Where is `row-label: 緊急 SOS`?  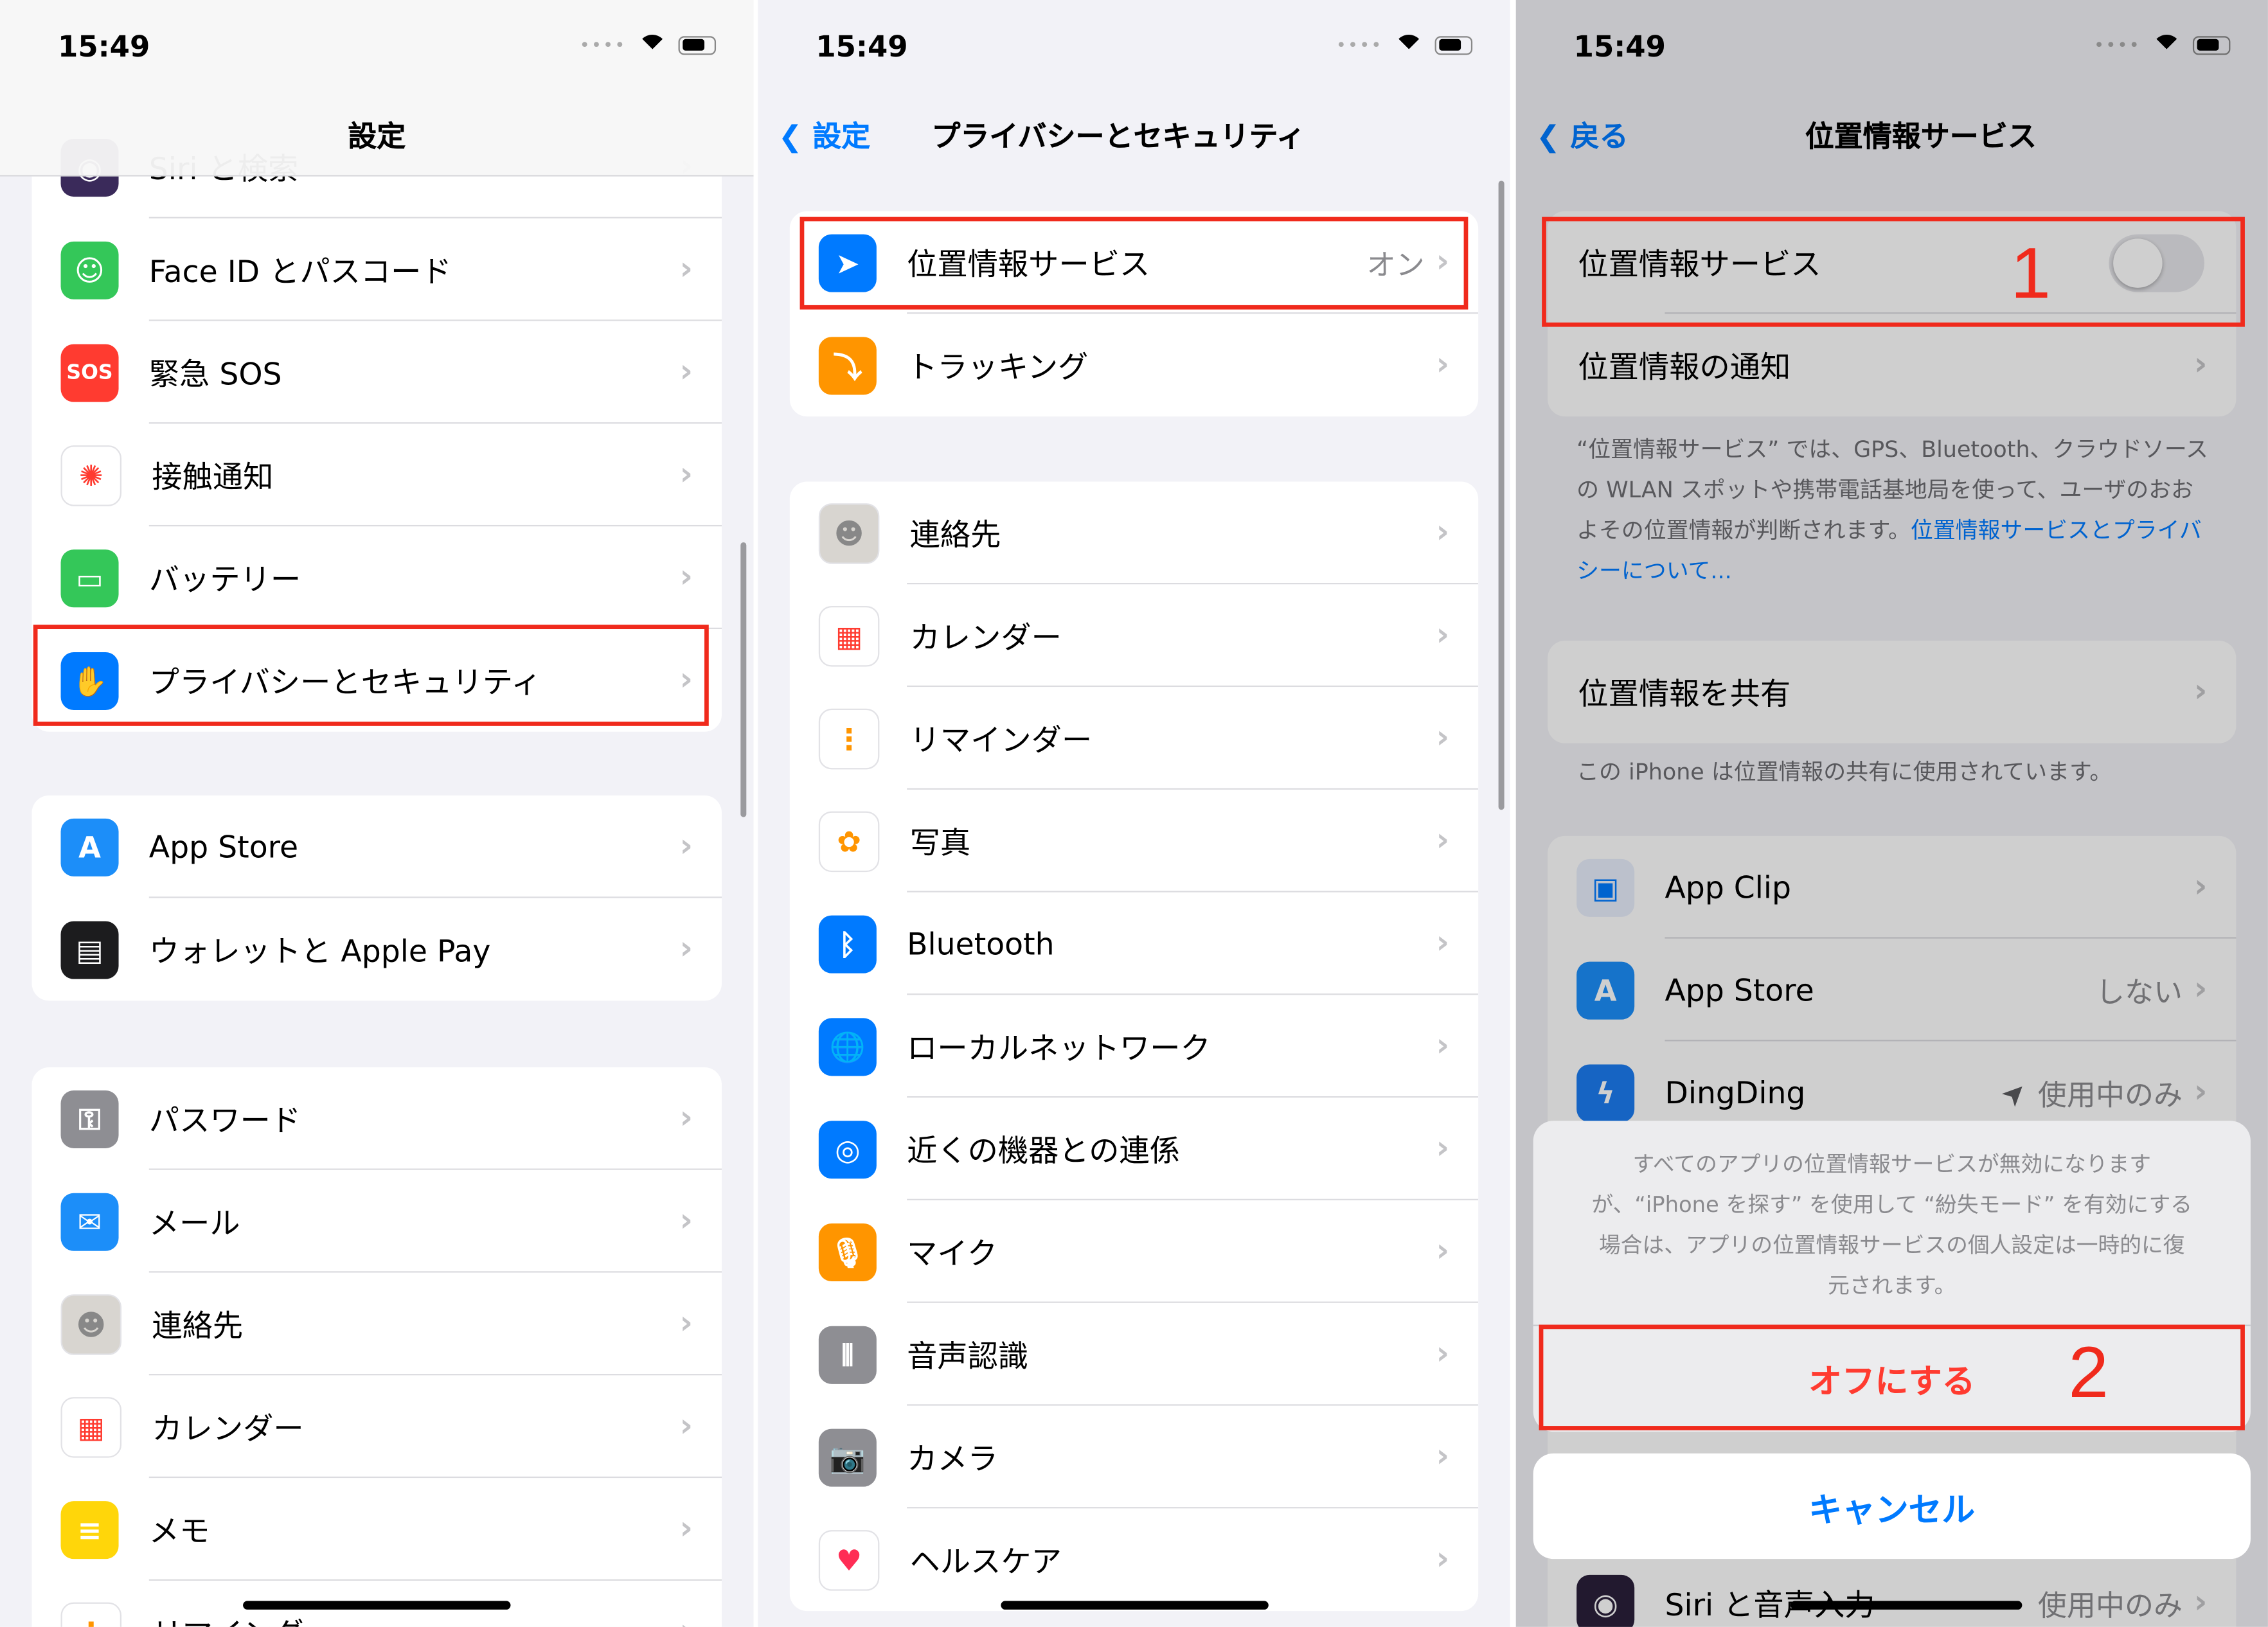
row-label: 緊急 SOS is located at coordinates (215, 374).